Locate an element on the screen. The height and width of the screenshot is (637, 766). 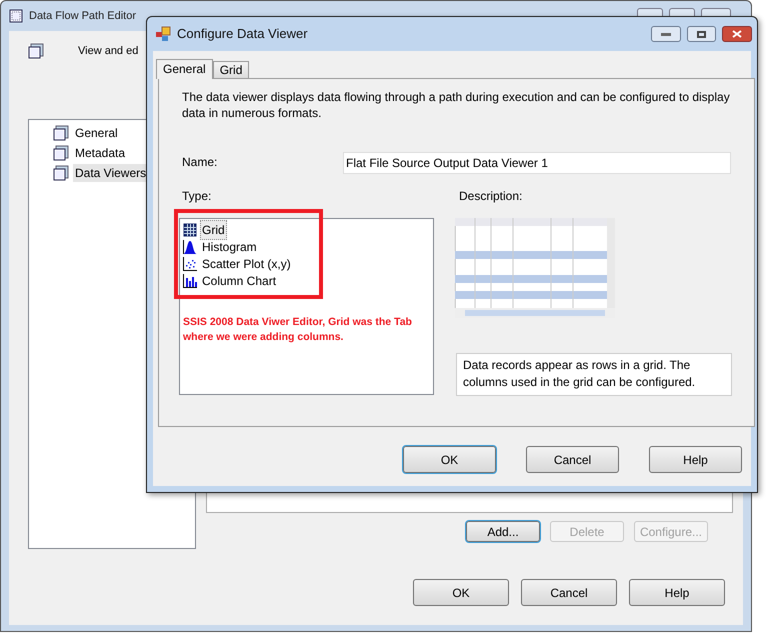
intro-text: The data viewer displays data flowing through a path during execution and can be configured to display data in numerous formats. is located at coordinates (456, 105).